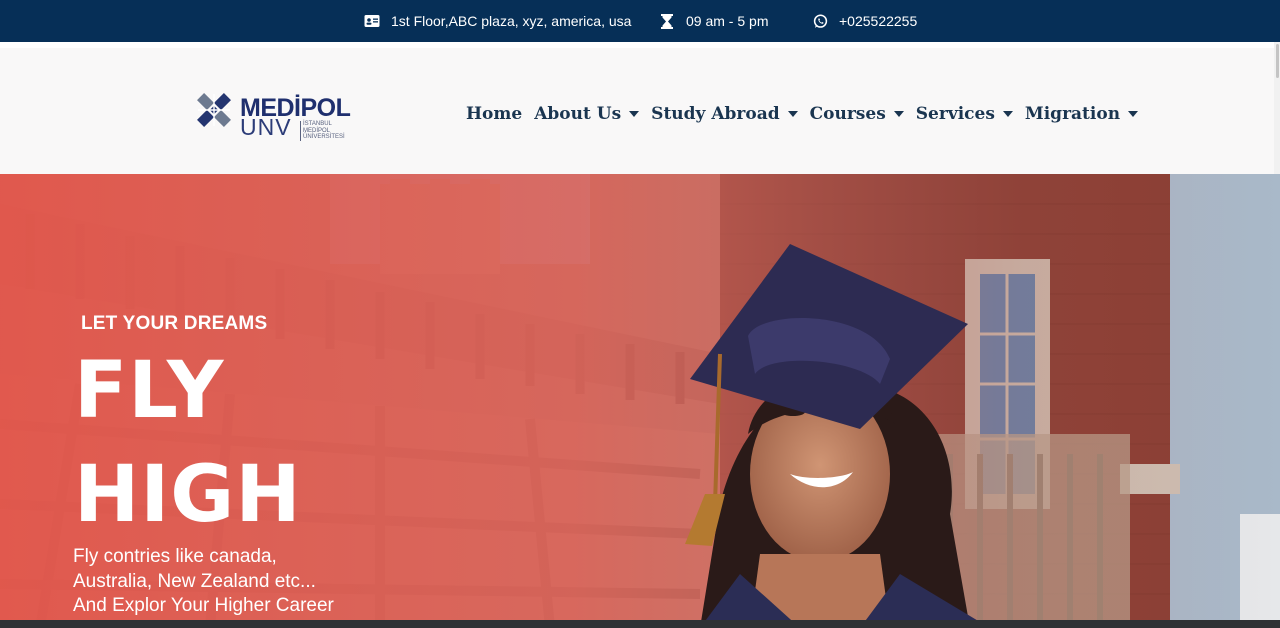 Image resolution: width=1280 pixels, height=628 pixels. What do you see at coordinates (878, 21) in the screenshot?
I see `phone-text: +025522255` at bounding box center [878, 21].